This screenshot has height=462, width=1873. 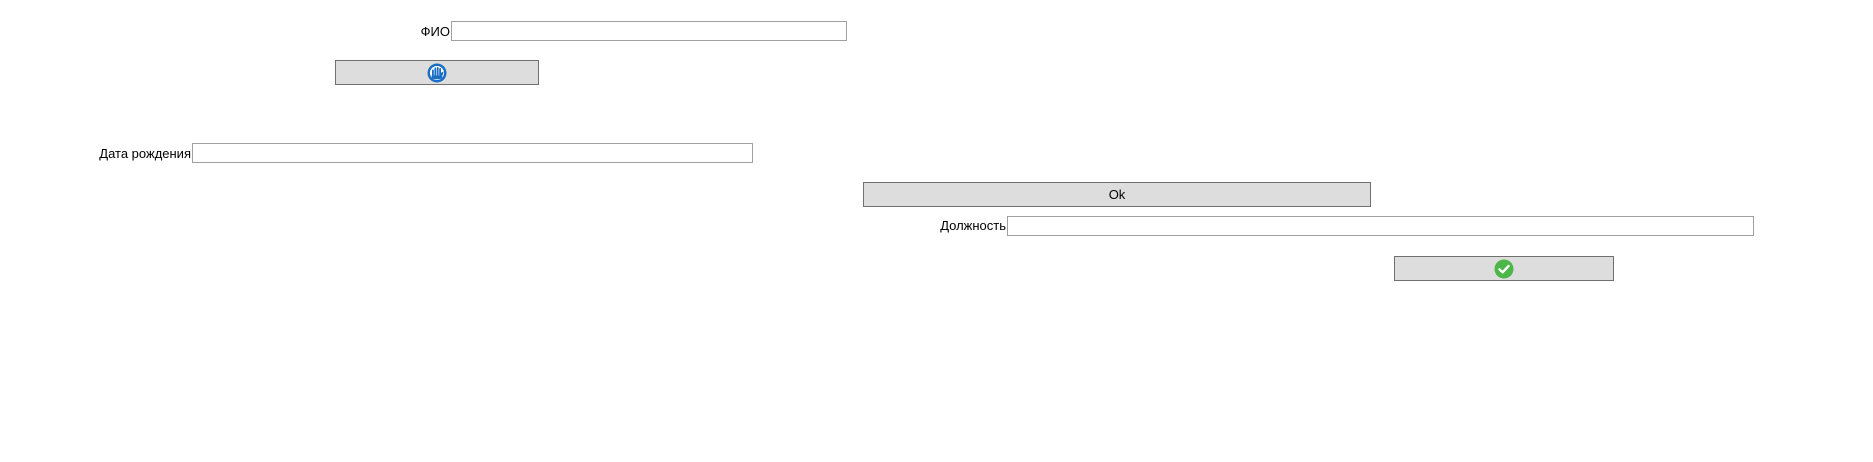 What do you see at coordinates (973, 225) in the screenshot?
I see `position-label: Должность` at bounding box center [973, 225].